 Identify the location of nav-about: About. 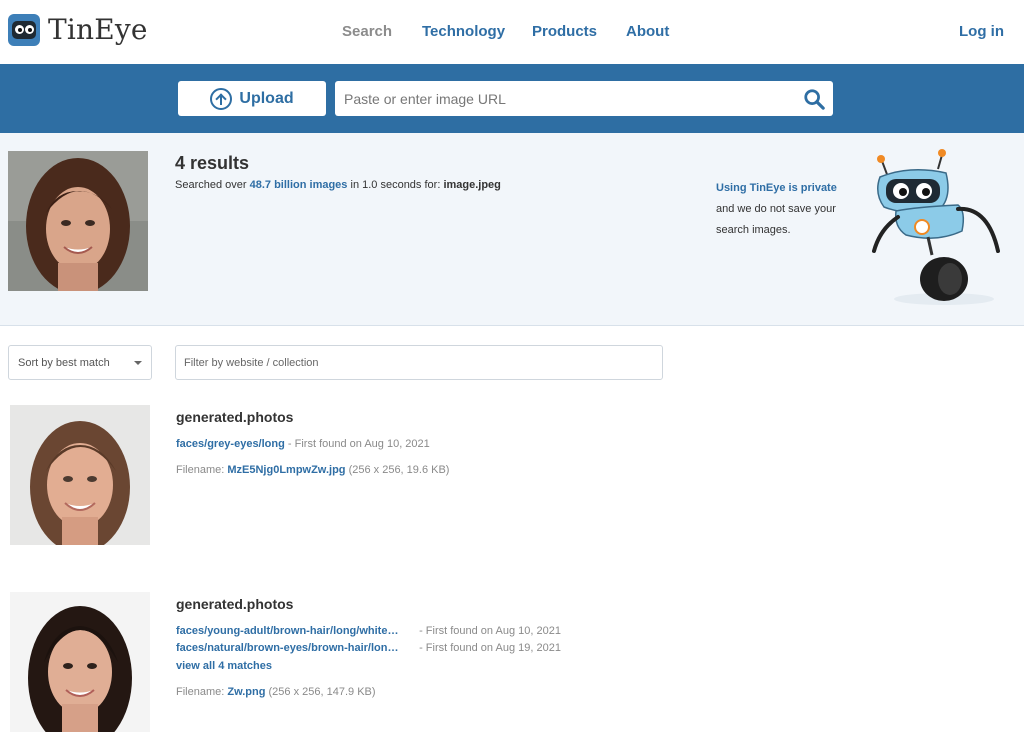
(647, 31).